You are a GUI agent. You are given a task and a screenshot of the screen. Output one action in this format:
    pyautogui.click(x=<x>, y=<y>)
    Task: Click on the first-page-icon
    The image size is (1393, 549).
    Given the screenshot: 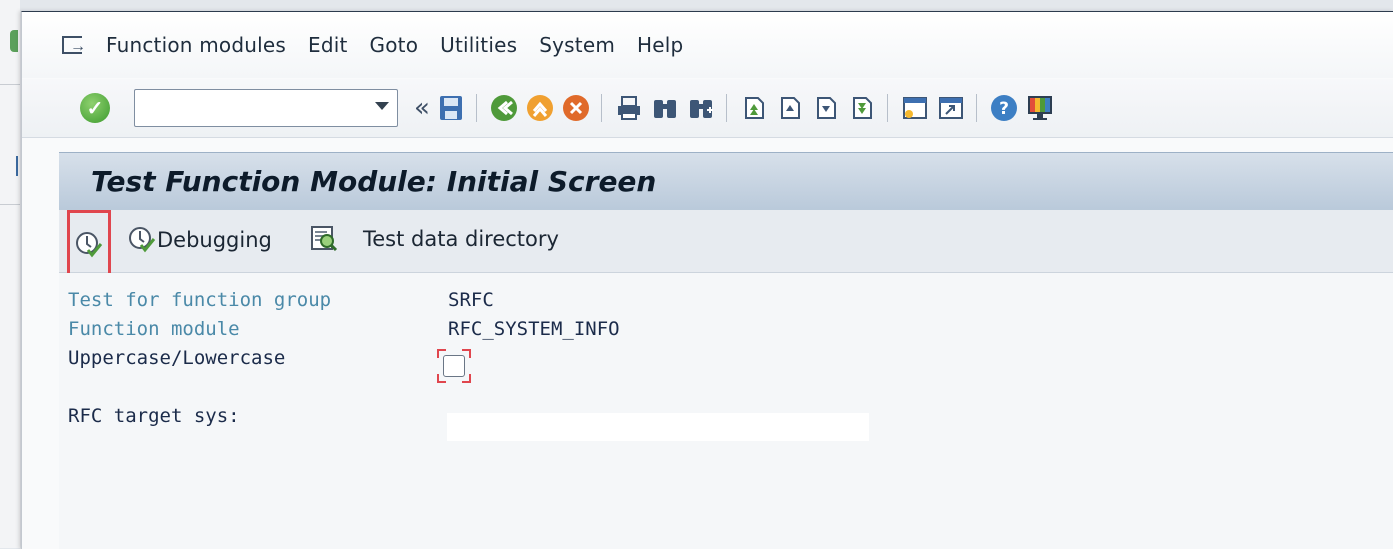 What is the action you would take?
    pyautogui.click(x=754, y=108)
    